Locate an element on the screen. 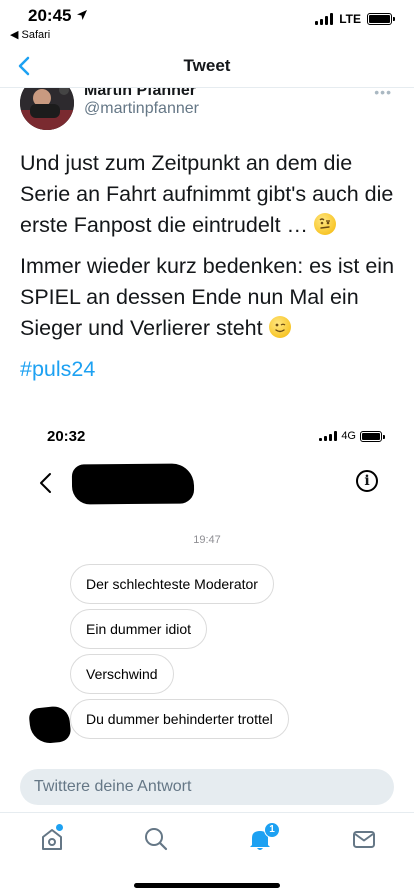  author-handle: @martinpfanner is located at coordinates (141, 109).